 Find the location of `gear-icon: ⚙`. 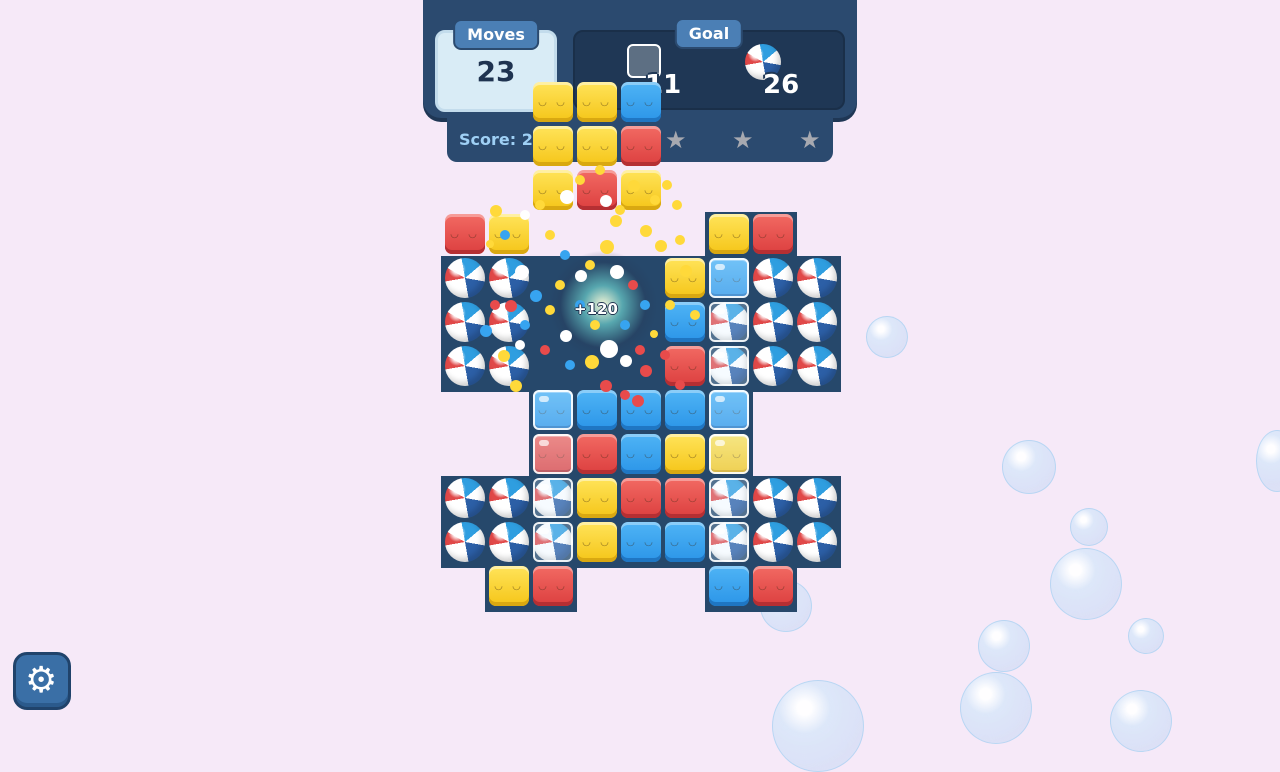

gear-icon: ⚙ is located at coordinates (41, 680).